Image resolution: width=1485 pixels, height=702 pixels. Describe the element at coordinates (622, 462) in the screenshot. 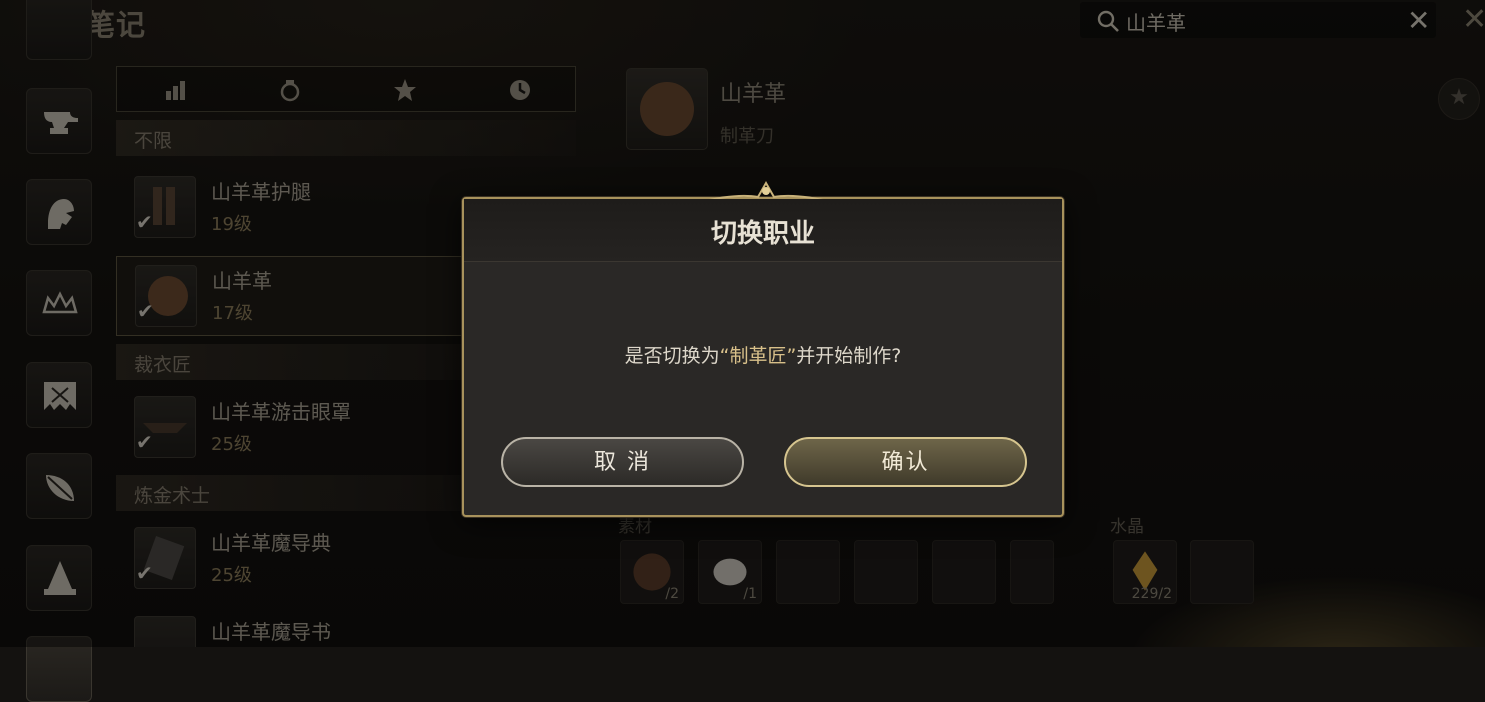

I see `cancel-button: 取 消` at that location.